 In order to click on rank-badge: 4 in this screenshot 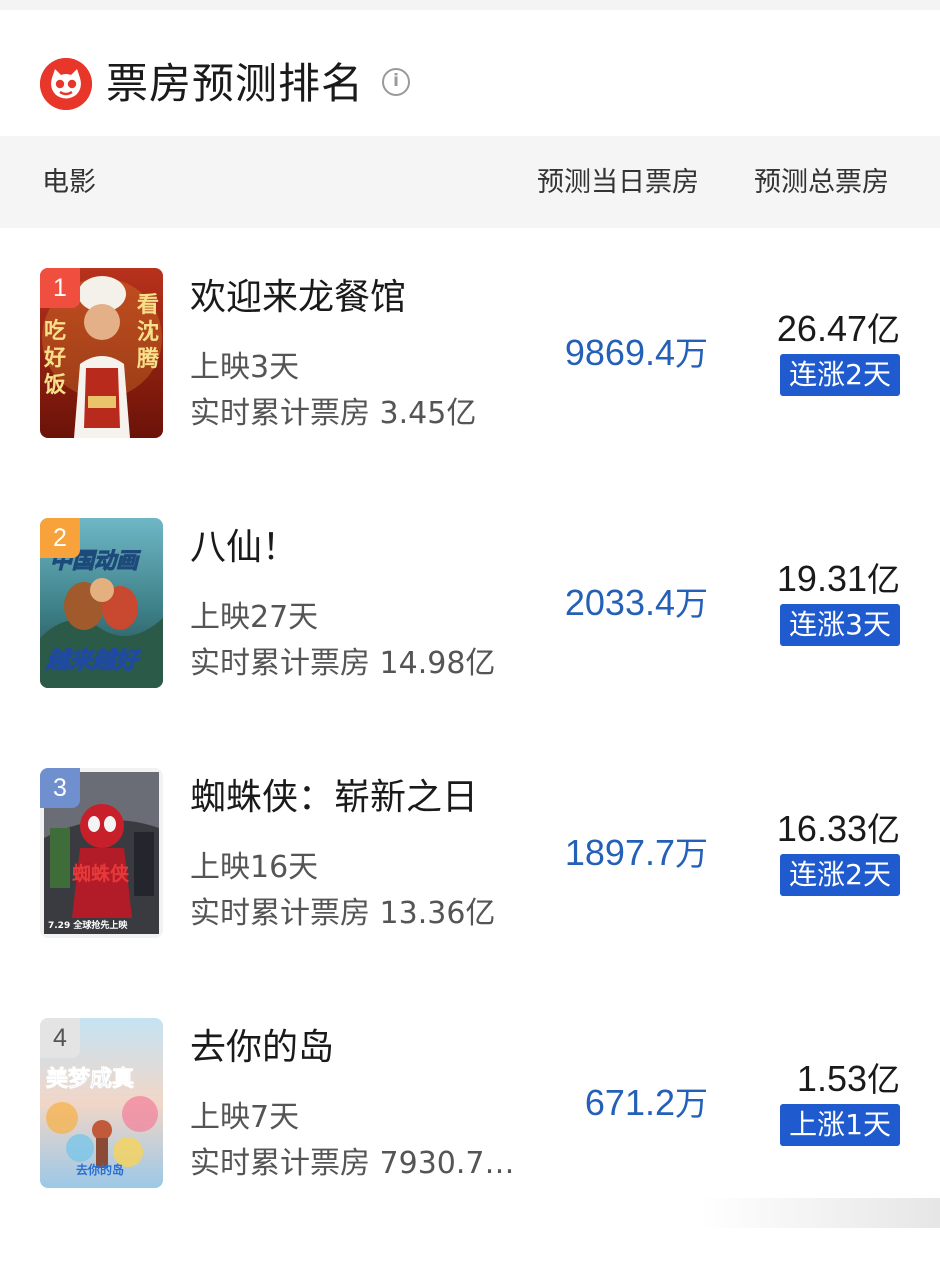, I will do `click(60, 1038)`.